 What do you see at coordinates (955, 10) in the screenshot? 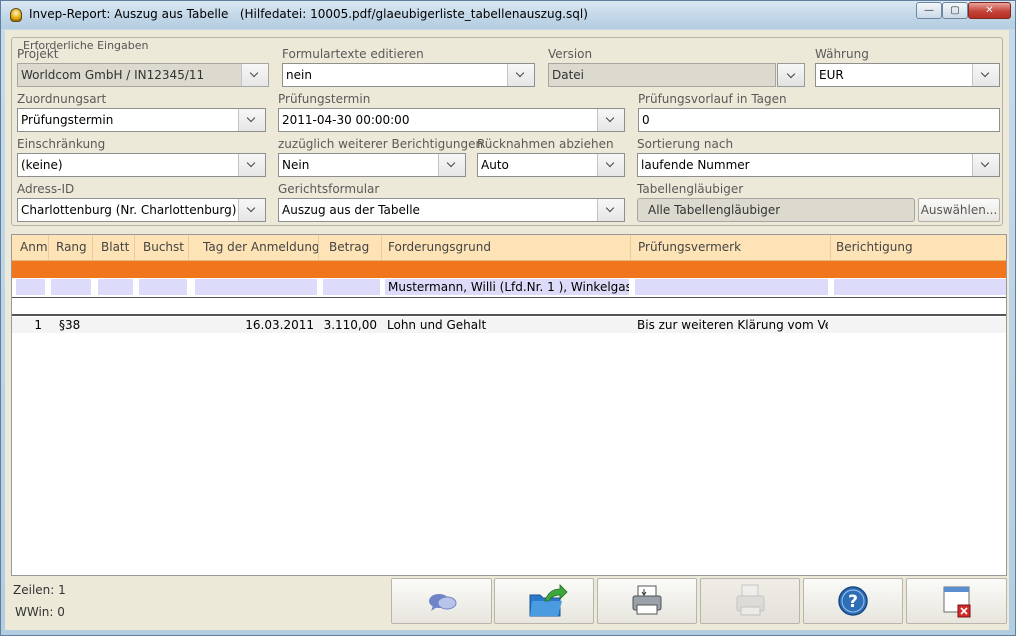
I see `maximize-button: ▢` at bounding box center [955, 10].